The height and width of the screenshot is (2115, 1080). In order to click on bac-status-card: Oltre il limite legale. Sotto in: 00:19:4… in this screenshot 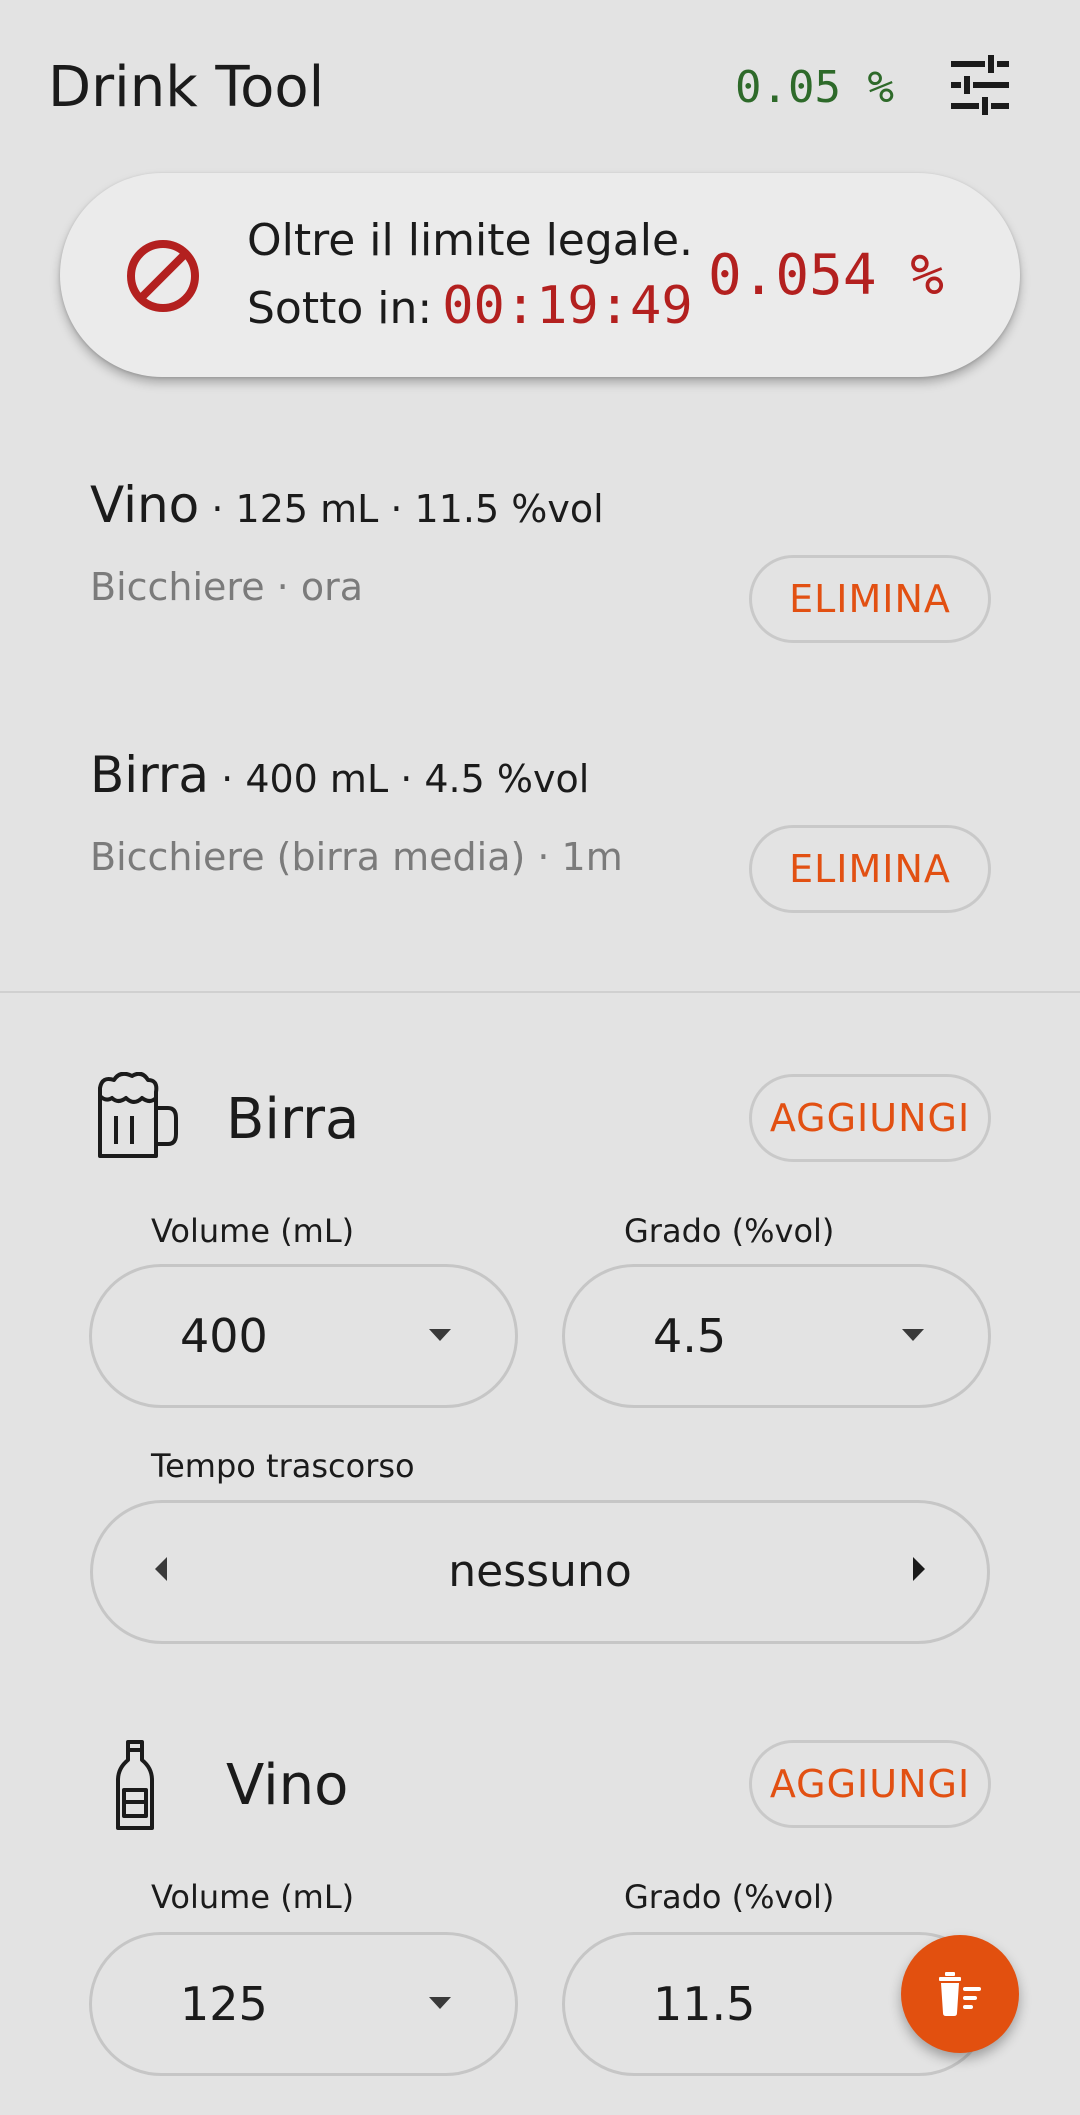, I will do `click(540, 275)`.